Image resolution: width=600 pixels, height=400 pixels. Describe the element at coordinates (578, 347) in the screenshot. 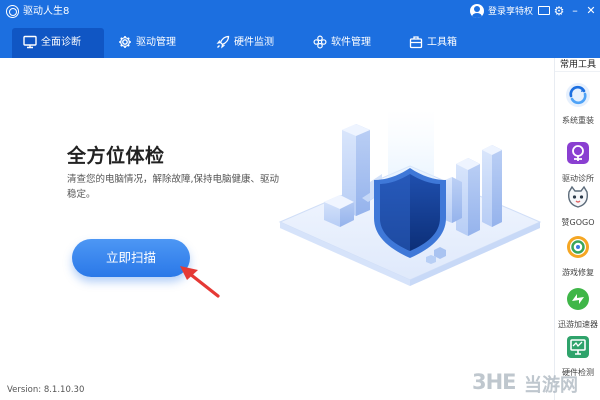

I see `hardware-check-icon` at that location.